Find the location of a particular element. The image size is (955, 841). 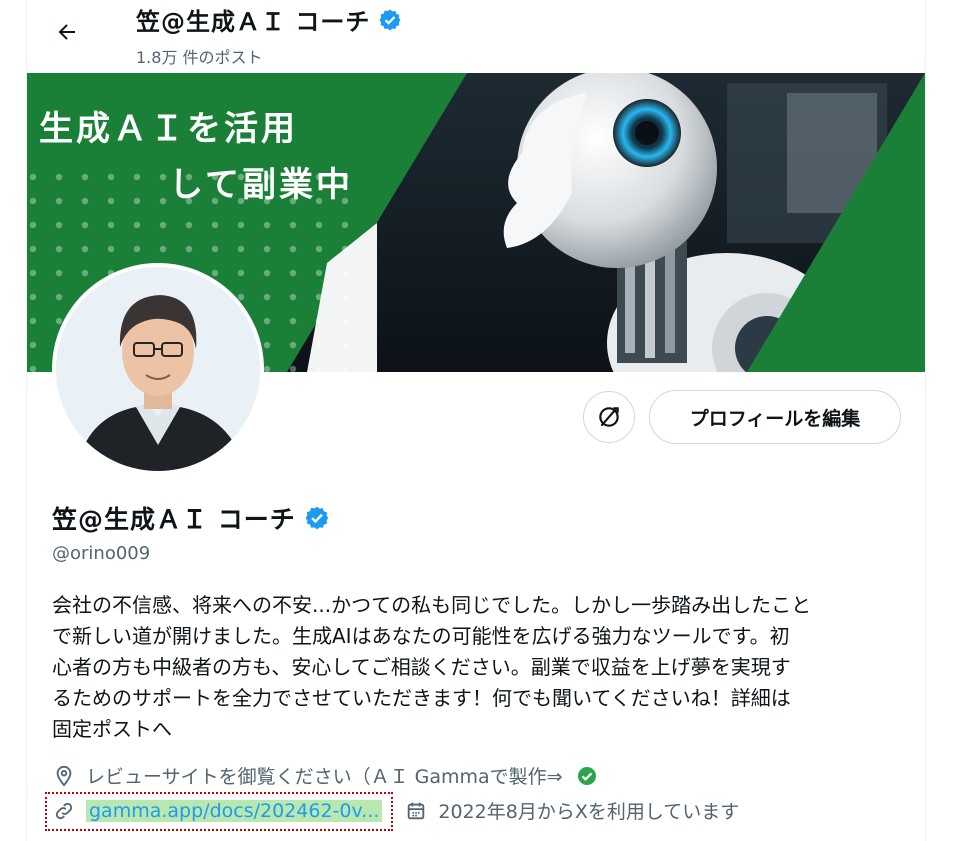

profile-name: 笠@生成ＡＩ コーチ is located at coordinates (191, 518).